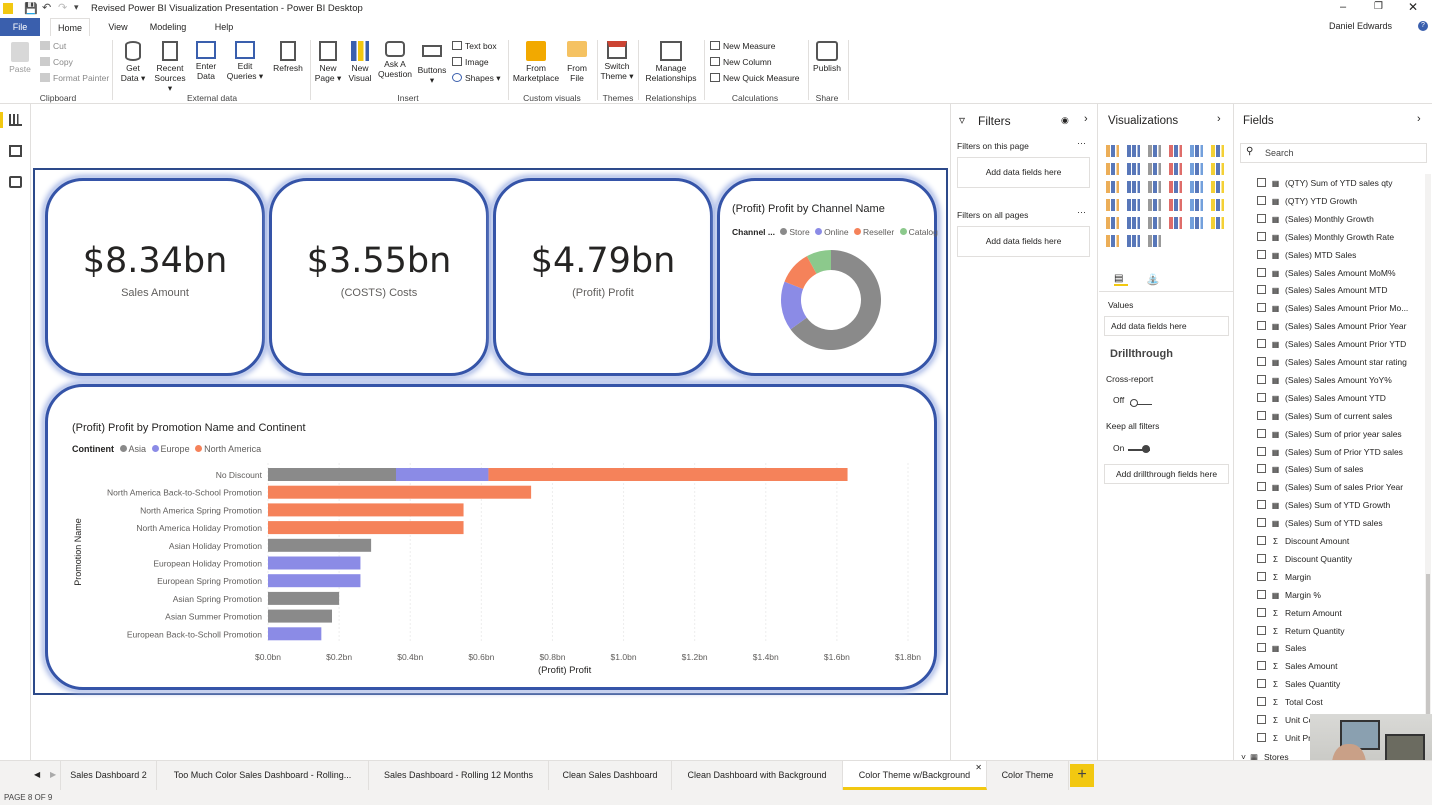 The image size is (1432, 805). I want to click on page-tab: Clean Sales Dashboard, so click(610, 775).